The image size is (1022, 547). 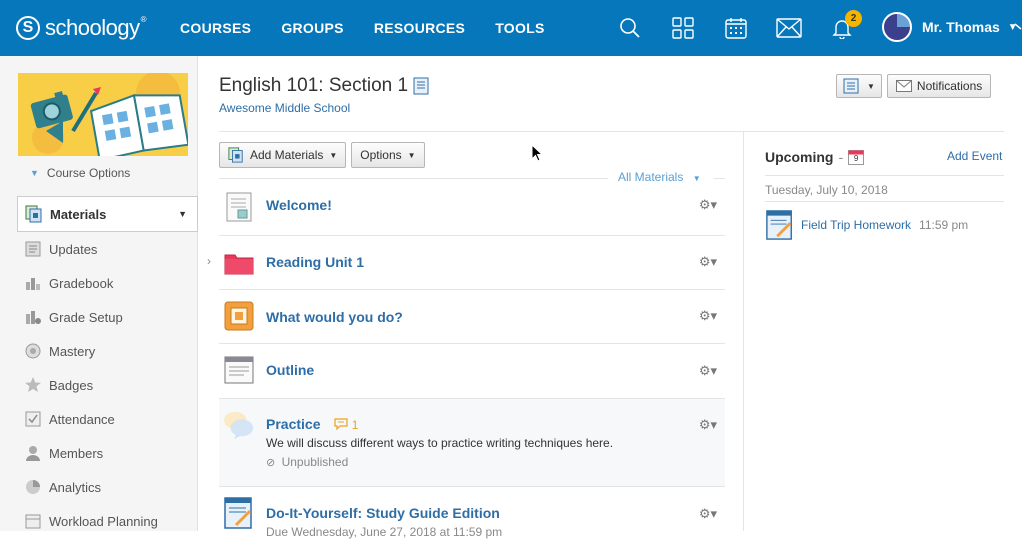 I want to click on school-link: Awesome Middle School, so click(x=284, y=108).